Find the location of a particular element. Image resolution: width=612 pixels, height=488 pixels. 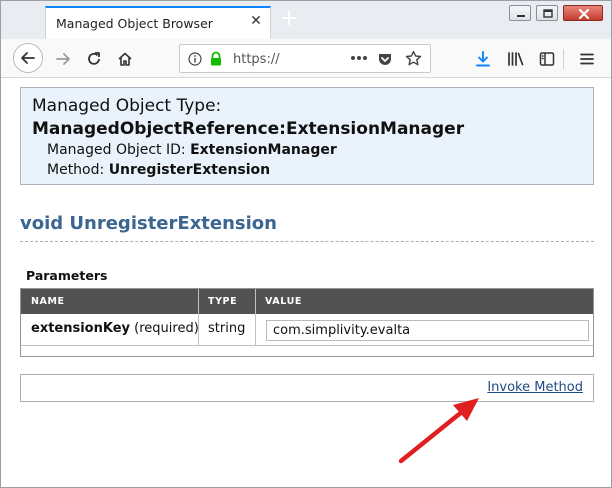

extension-key-input: com.simplivity.evalta is located at coordinates (427, 330).